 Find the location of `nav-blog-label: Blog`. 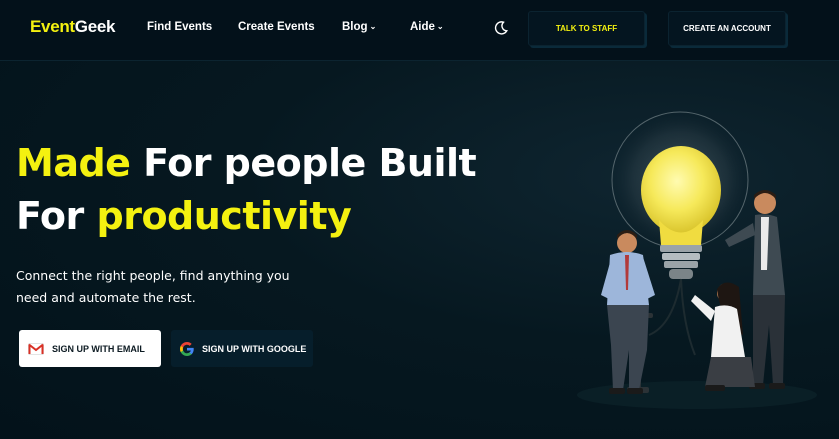

nav-blog-label: Blog is located at coordinates (355, 27).